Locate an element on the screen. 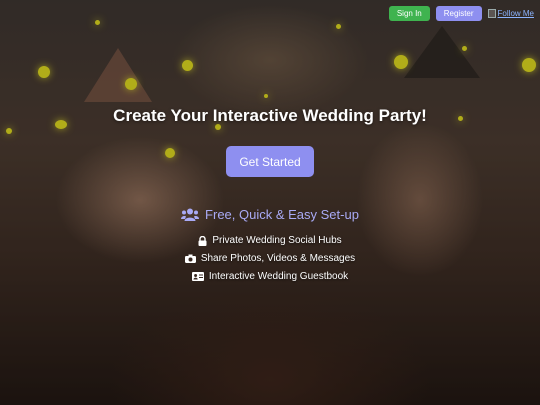 The width and height of the screenshot is (540, 405). follow-me-link: Follow Me is located at coordinates (510, 13).